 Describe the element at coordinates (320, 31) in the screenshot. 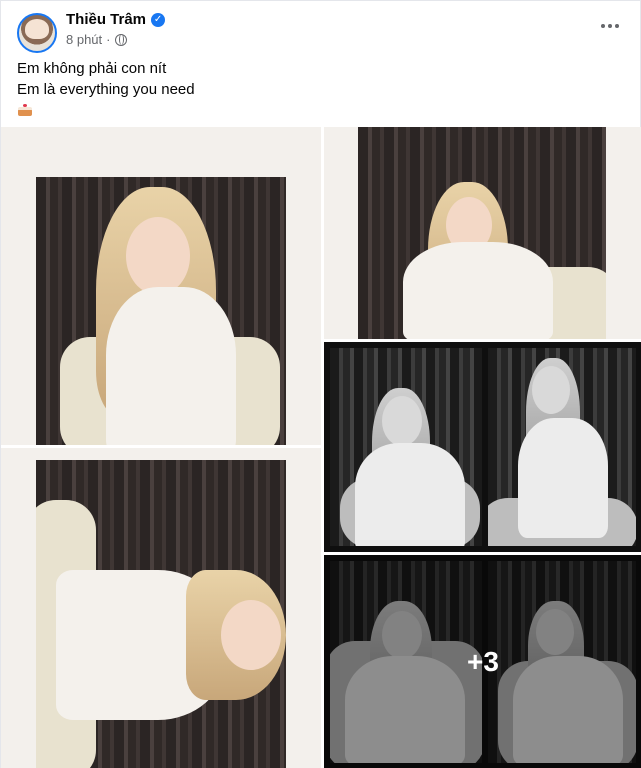

I see `post-header: Thiều Trâm ✓ 8 phút ·` at that location.